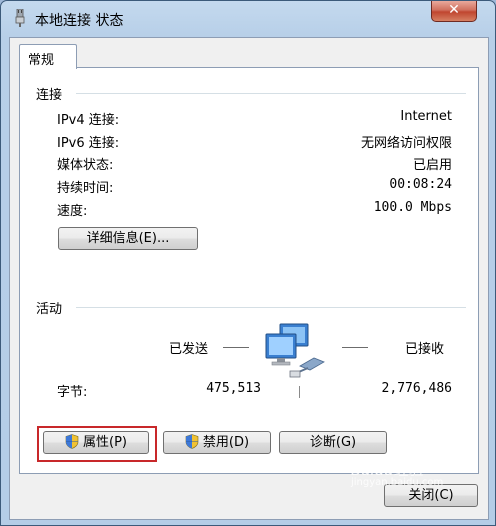  Describe the element at coordinates (425, 349) in the screenshot. I see `received-label: 已接收` at that location.